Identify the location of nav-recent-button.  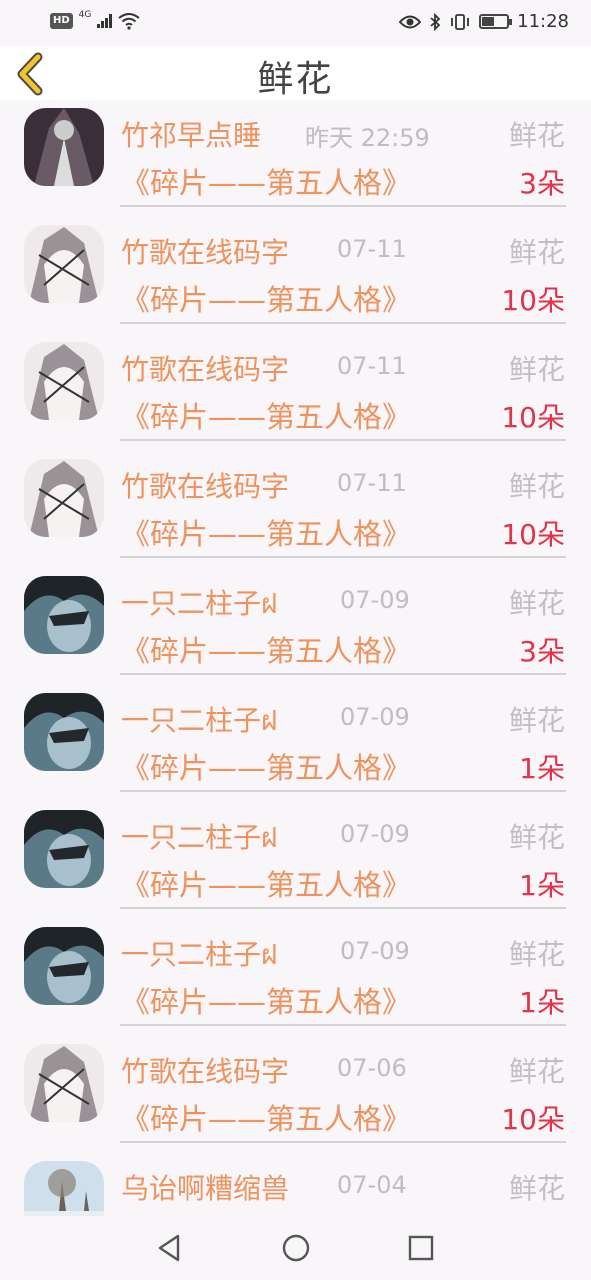
(421, 1248).